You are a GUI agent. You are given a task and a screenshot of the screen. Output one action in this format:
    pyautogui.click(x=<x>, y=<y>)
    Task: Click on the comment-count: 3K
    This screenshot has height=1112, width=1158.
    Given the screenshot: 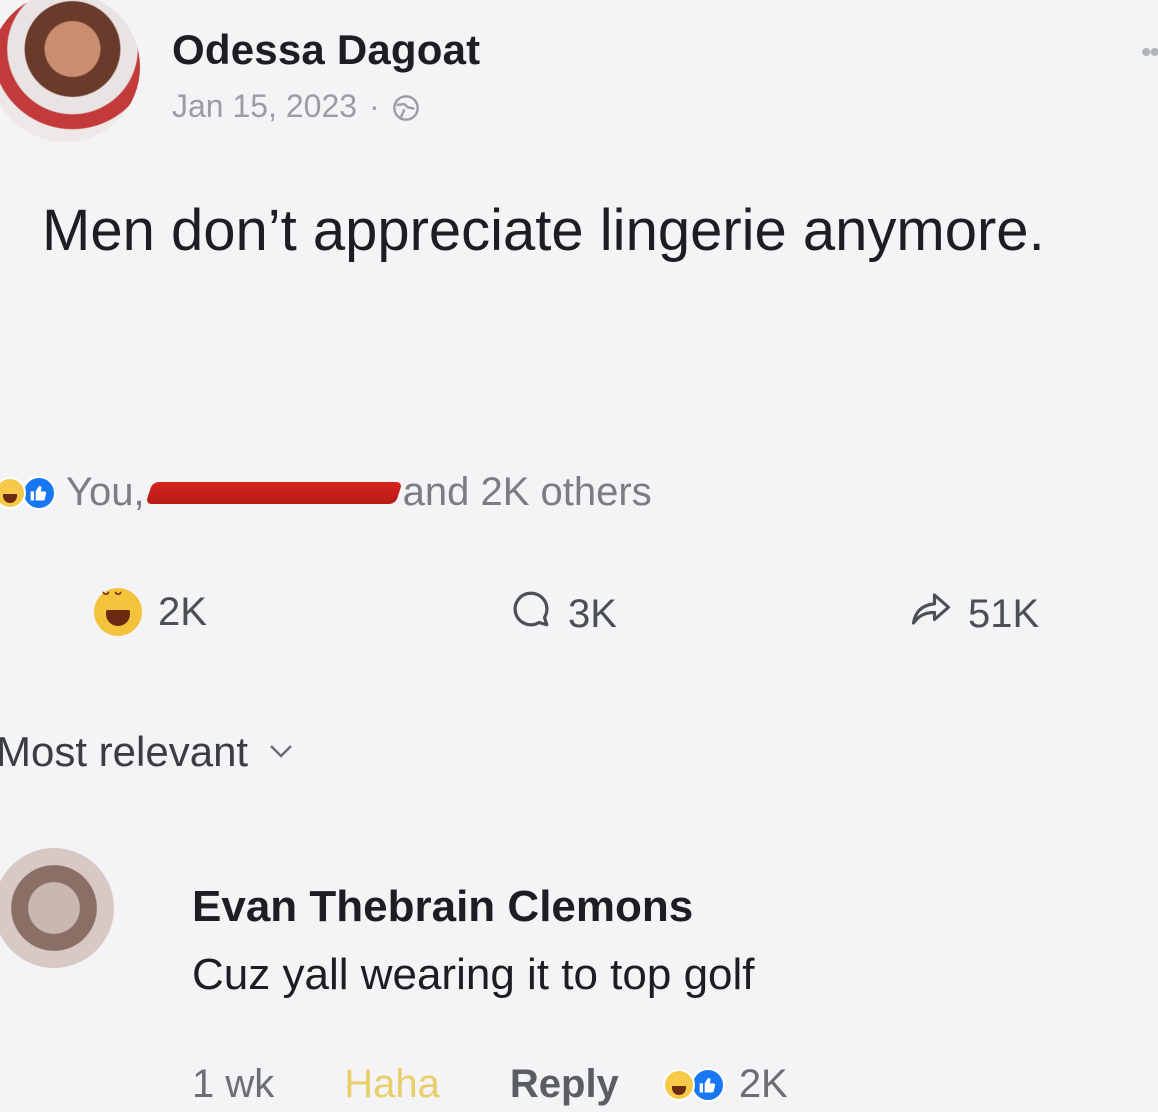 What is the action you would take?
    pyautogui.click(x=563, y=614)
    